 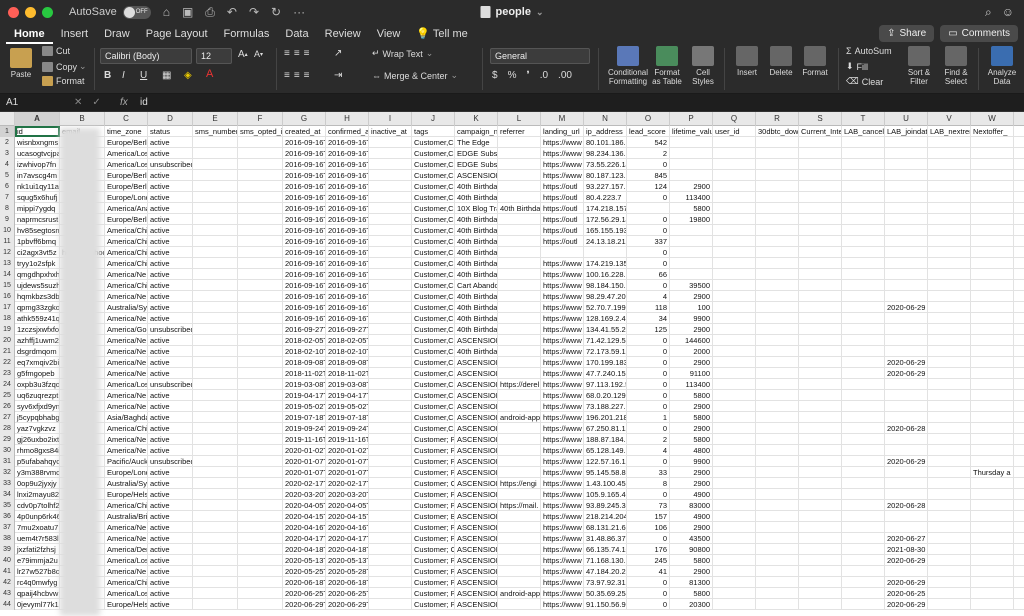 What do you see at coordinates (37, 219) in the screenshot?
I see `grid-cell: naprmcsrust` at bounding box center [37, 219].